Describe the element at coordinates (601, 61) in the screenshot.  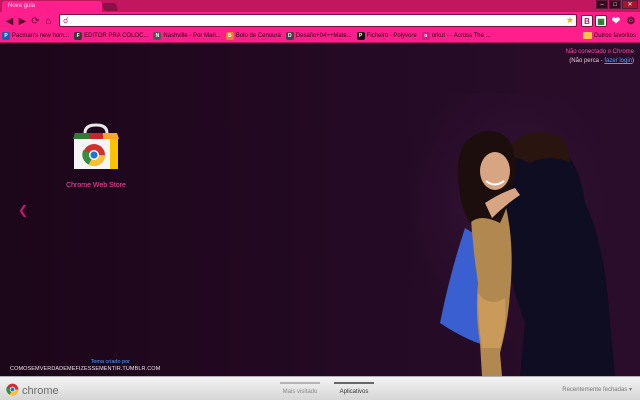
I see `signin-prompt: (Não perca - fazer login)` at that location.